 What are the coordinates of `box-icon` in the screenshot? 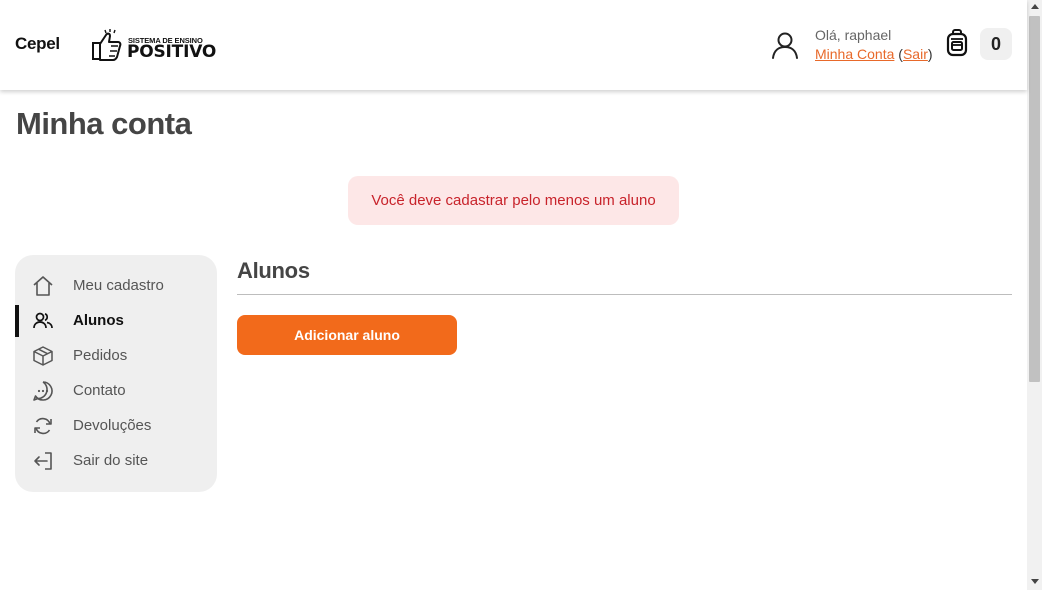 It's located at (43, 356).